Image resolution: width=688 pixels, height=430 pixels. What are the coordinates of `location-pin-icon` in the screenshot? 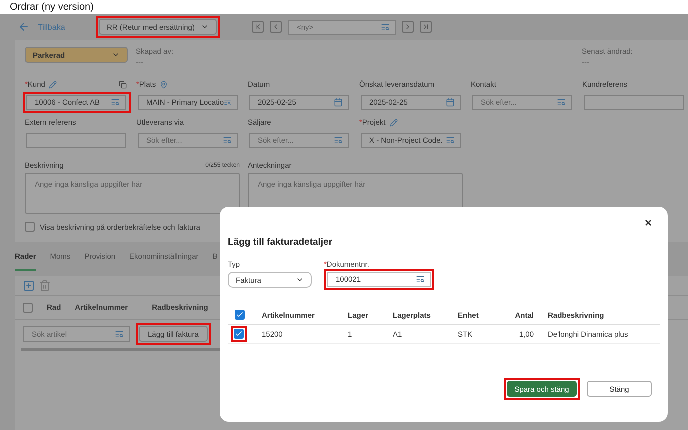 It's located at (164, 84).